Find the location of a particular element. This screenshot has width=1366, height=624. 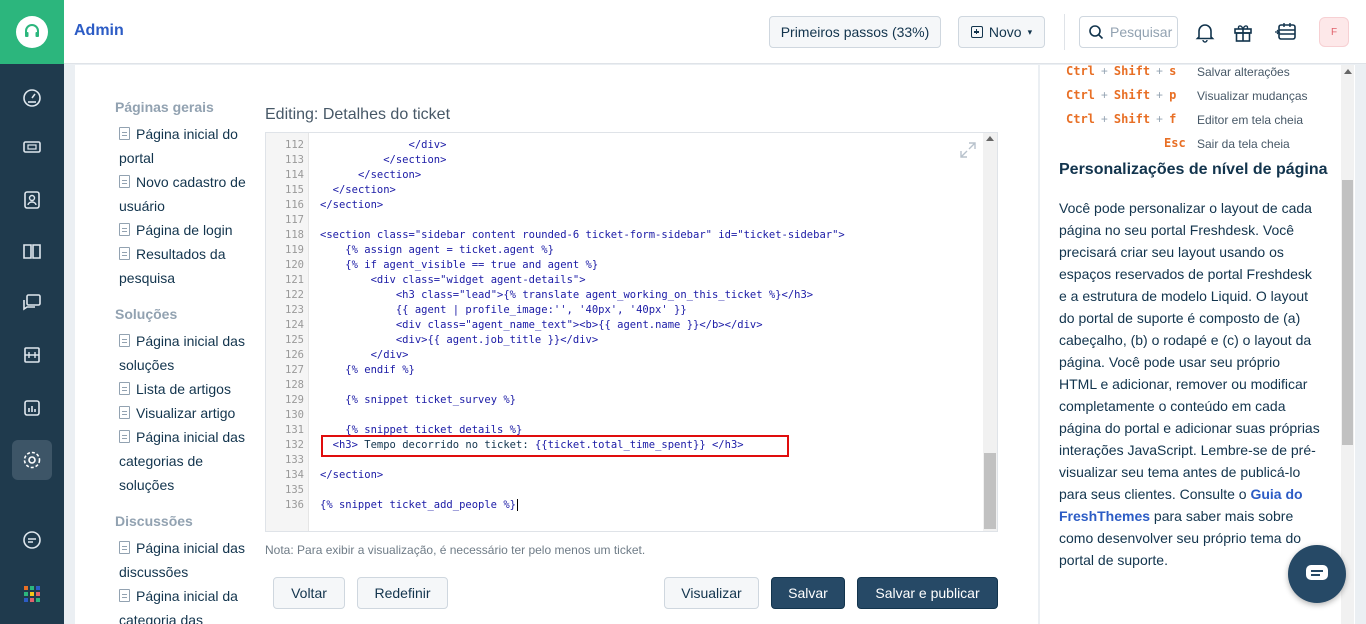

search-placeholder: Pesquisar is located at coordinates (1141, 32).